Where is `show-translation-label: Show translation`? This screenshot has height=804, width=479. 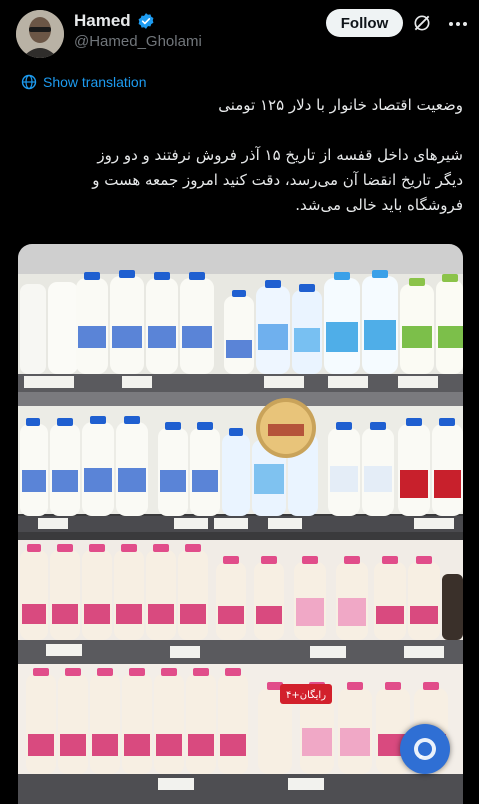
show-translation-label: Show translation is located at coordinates (95, 82).